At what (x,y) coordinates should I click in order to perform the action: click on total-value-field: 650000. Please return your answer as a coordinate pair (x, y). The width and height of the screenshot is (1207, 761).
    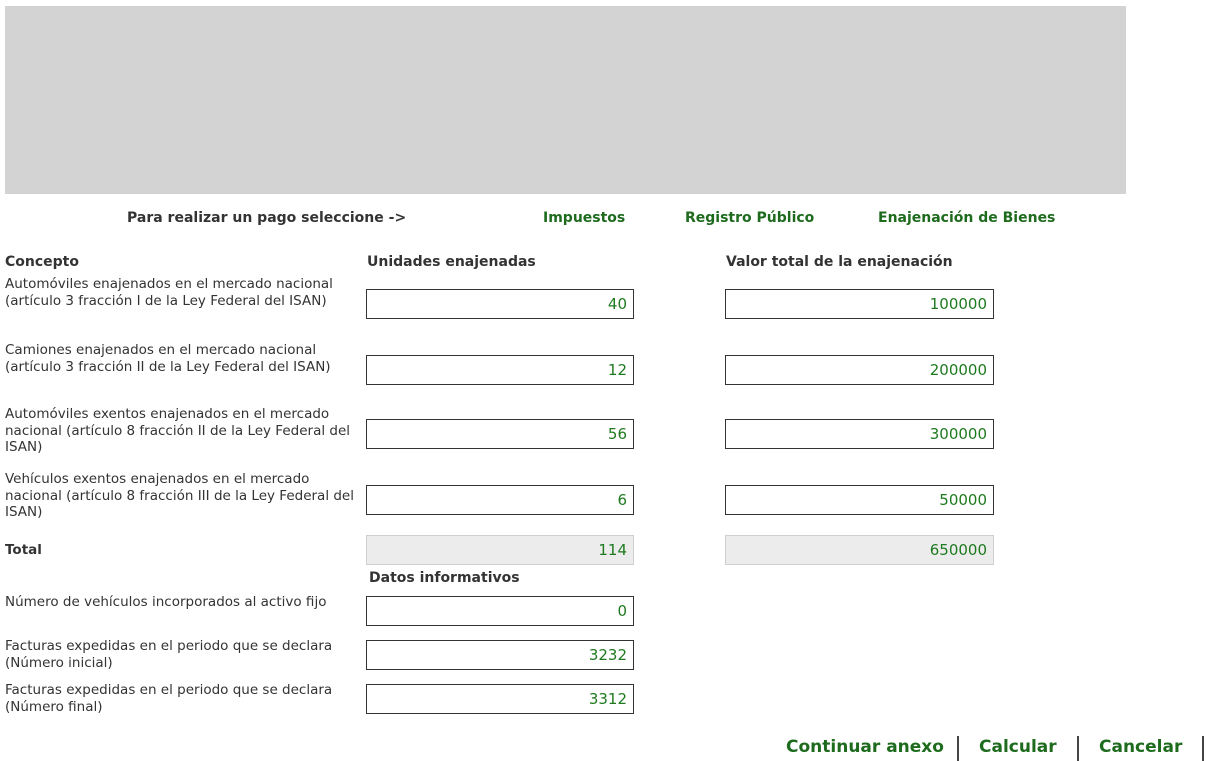
    Looking at the image, I should click on (859, 550).